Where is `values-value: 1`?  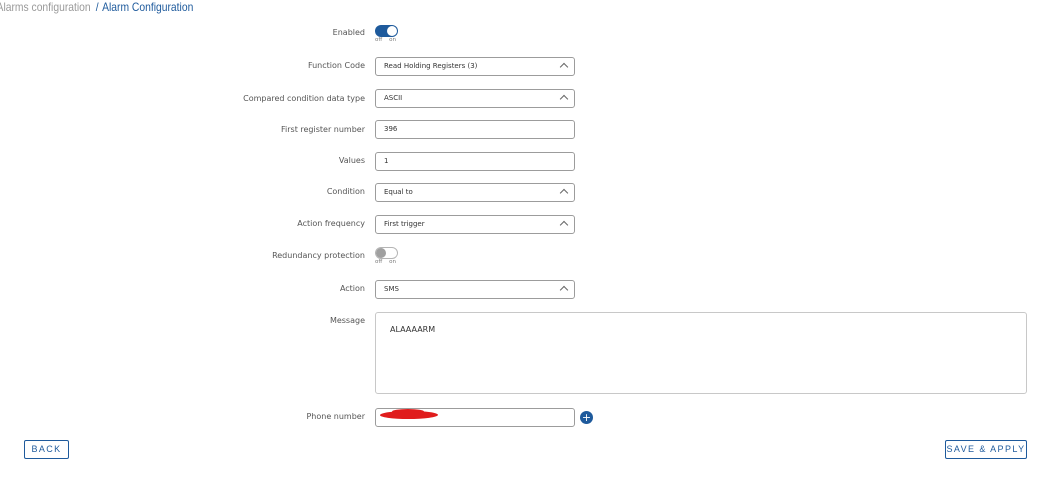
values-value: 1 is located at coordinates (386, 161).